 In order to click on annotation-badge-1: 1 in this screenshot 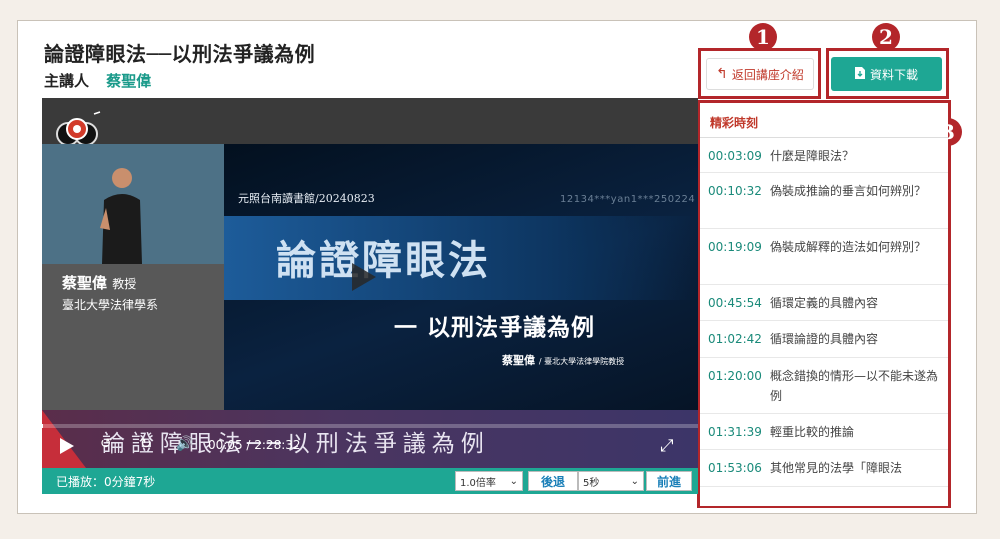, I will do `click(763, 37)`.